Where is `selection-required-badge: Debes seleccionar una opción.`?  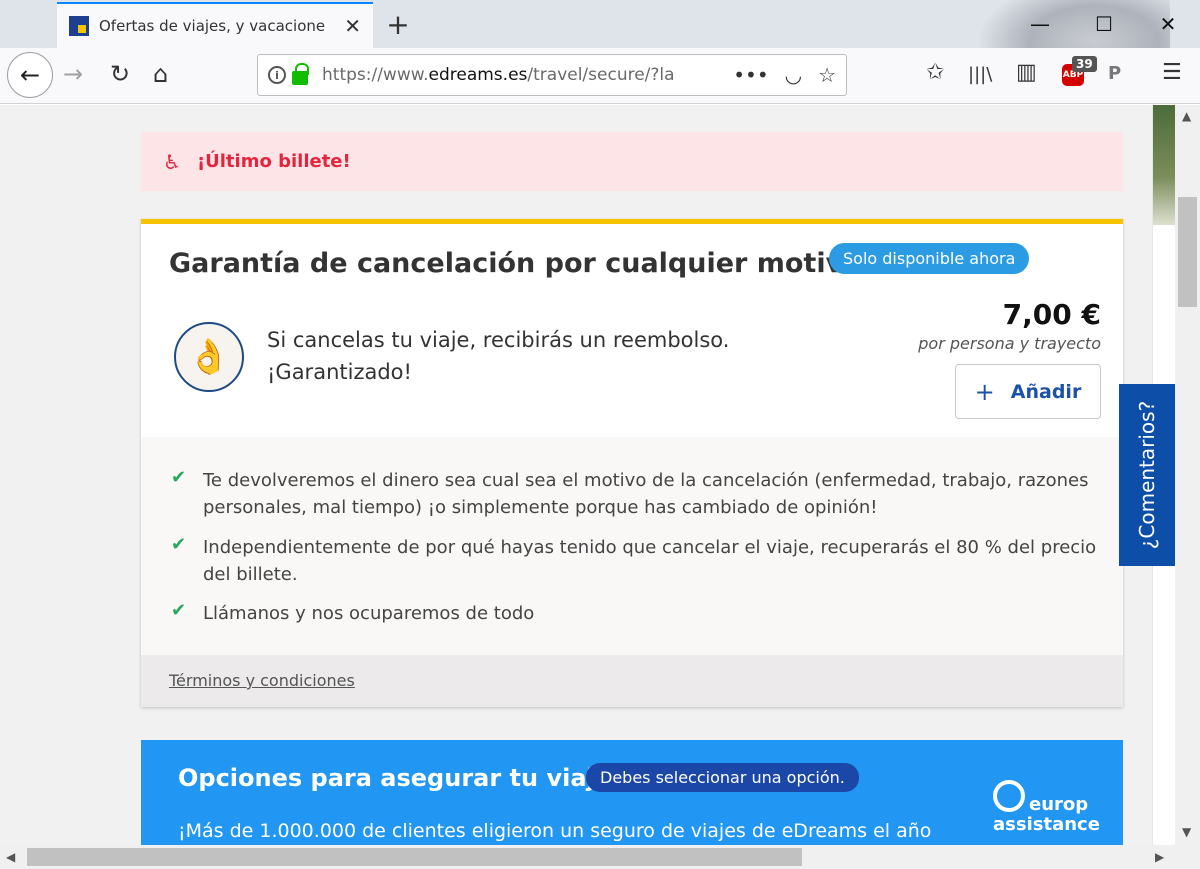
selection-required-badge: Debes seleccionar una opción. is located at coordinates (722, 777).